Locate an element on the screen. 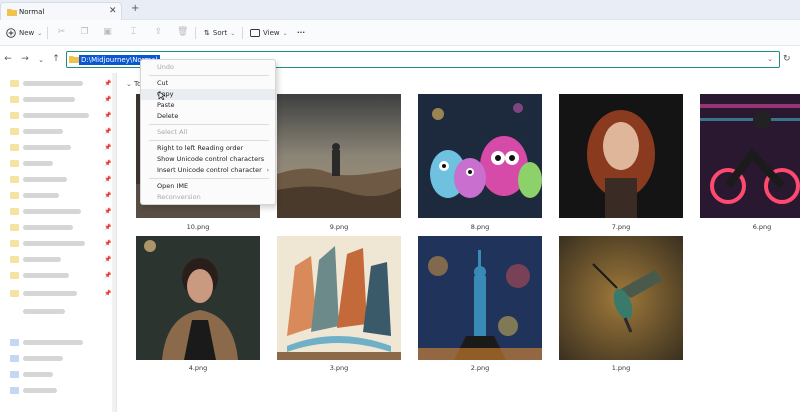 This screenshot has height=412, width=800. view-button: View ⌄ is located at coordinates (269, 33).